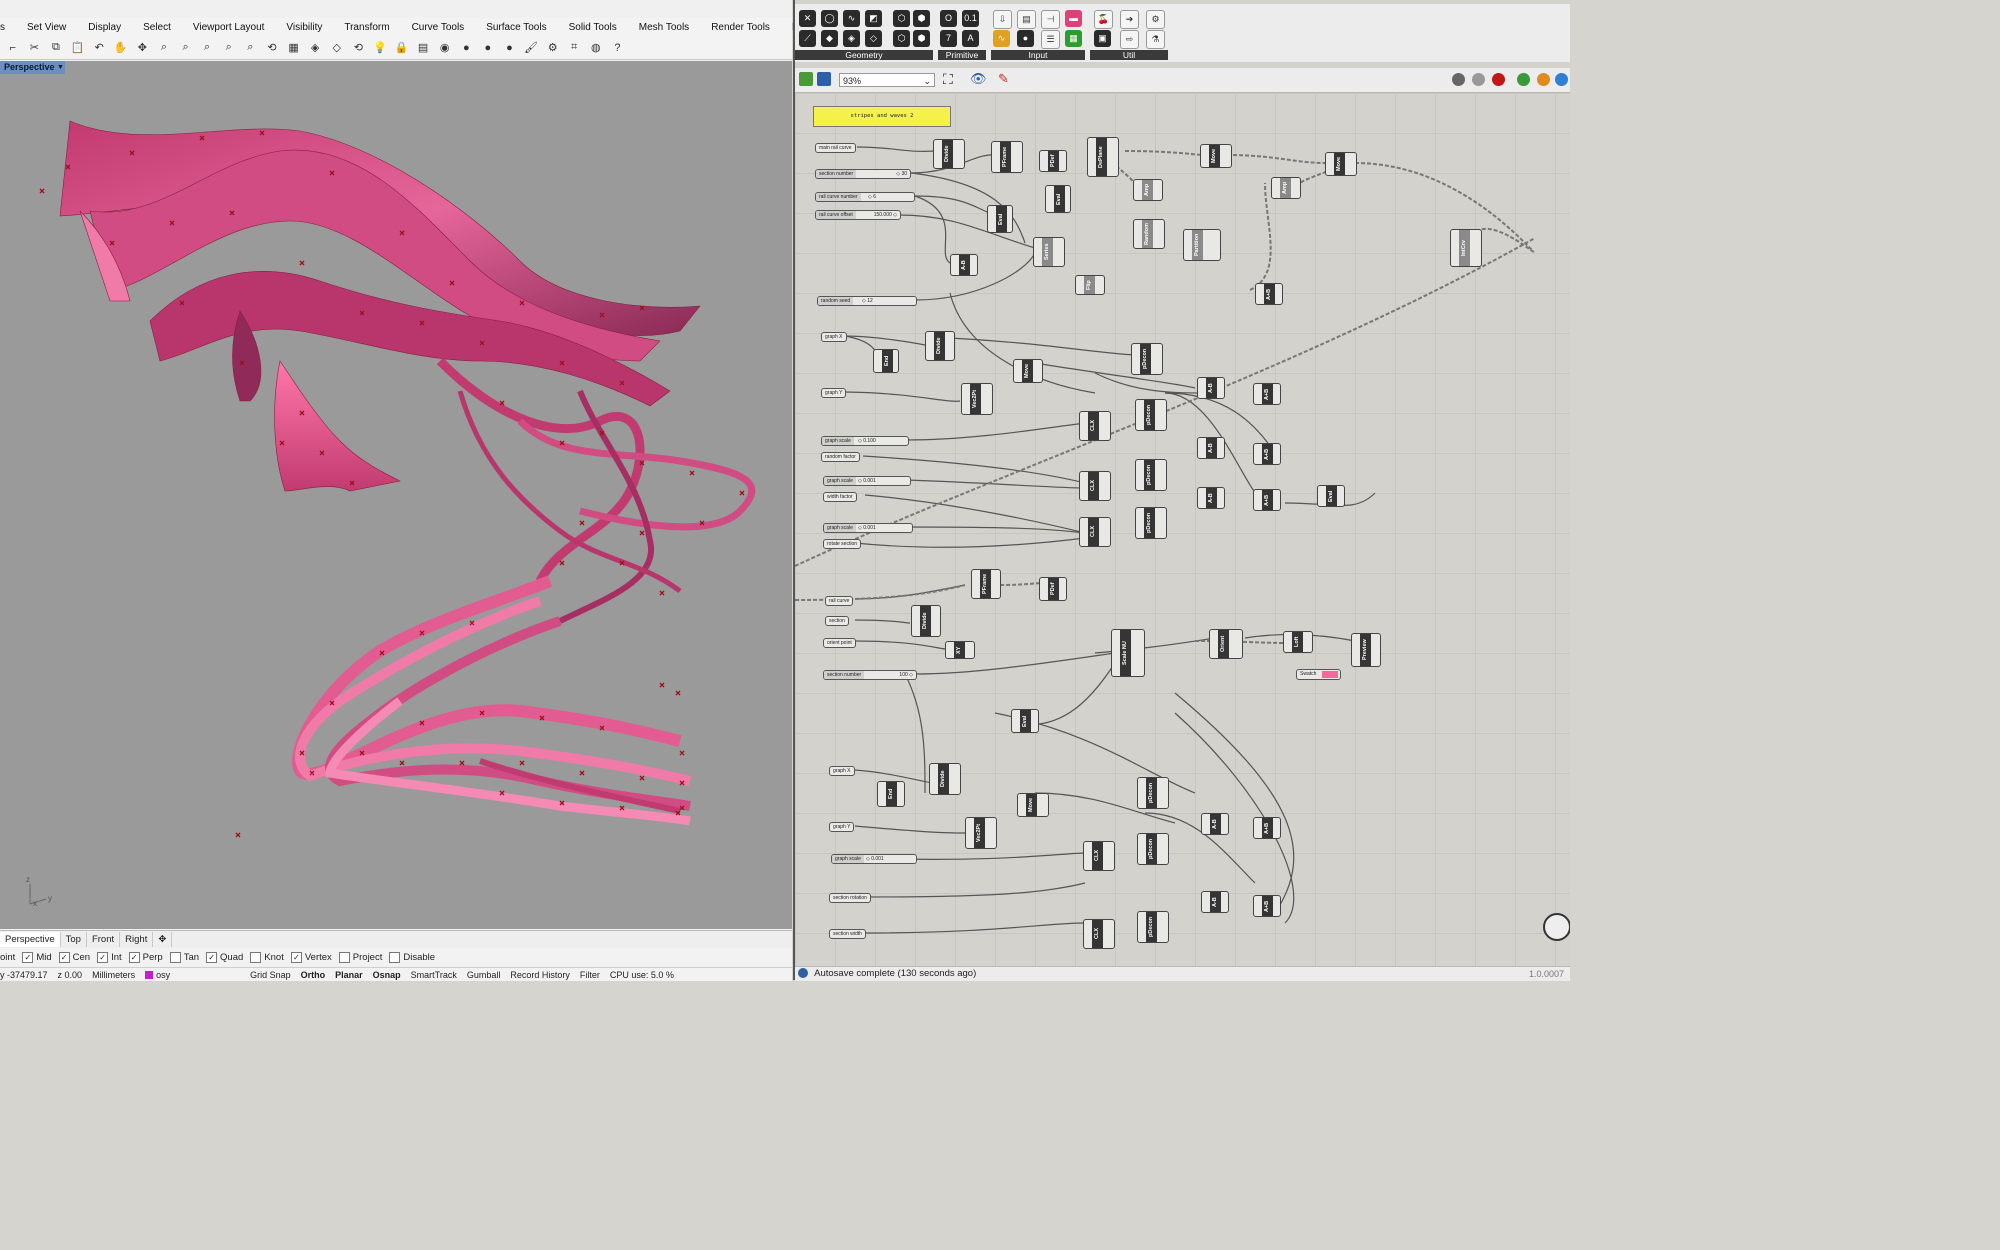 The height and width of the screenshot is (1250, 2000). Describe the element at coordinates (978, 79) in the screenshot. I see `preview-eye-icon: 👁` at that location.